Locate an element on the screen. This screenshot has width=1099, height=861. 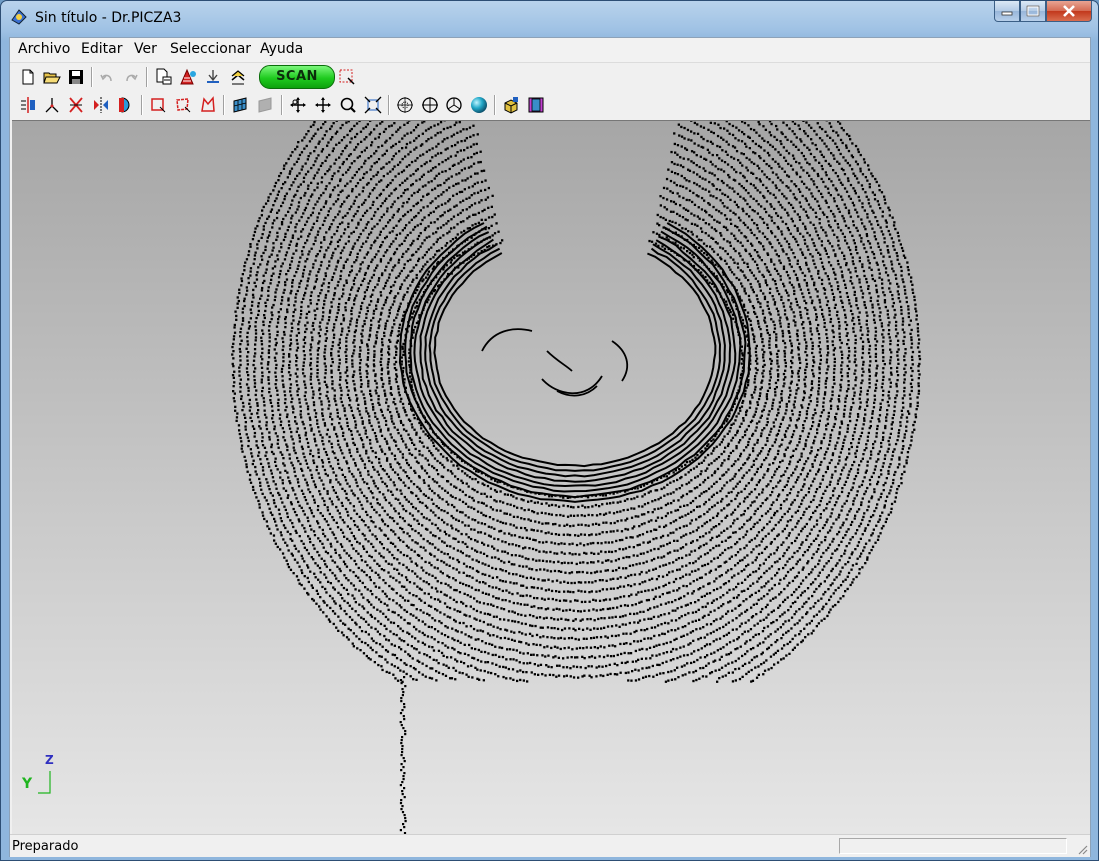
sphere-render-button is located at coordinates (479, 105).